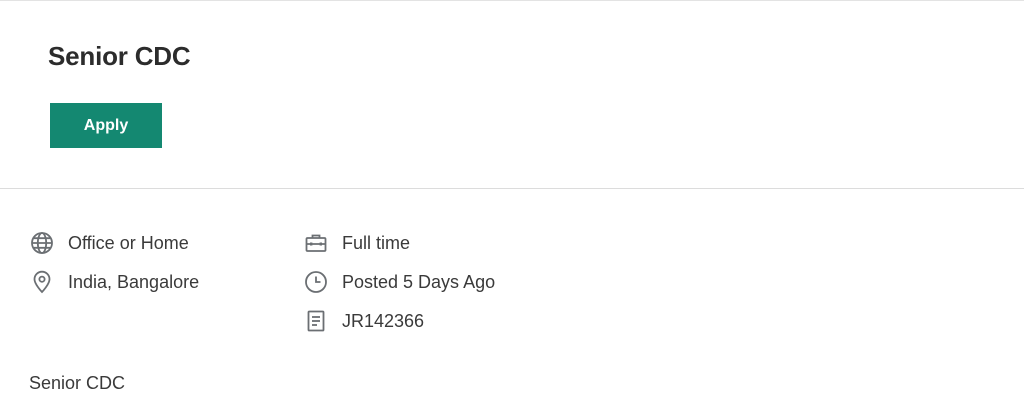  Describe the element at coordinates (376, 242) in the screenshot. I see `employment-type-text: Full time` at that location.